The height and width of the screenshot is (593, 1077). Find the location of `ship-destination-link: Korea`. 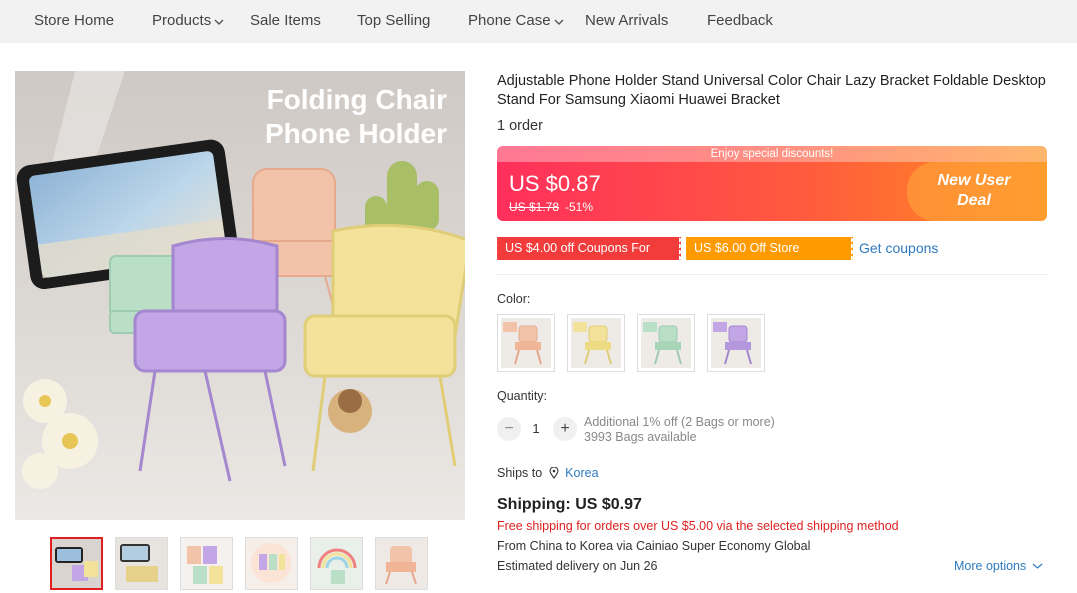

ship-destination-link: Korea is located at coordinates (581, 473).